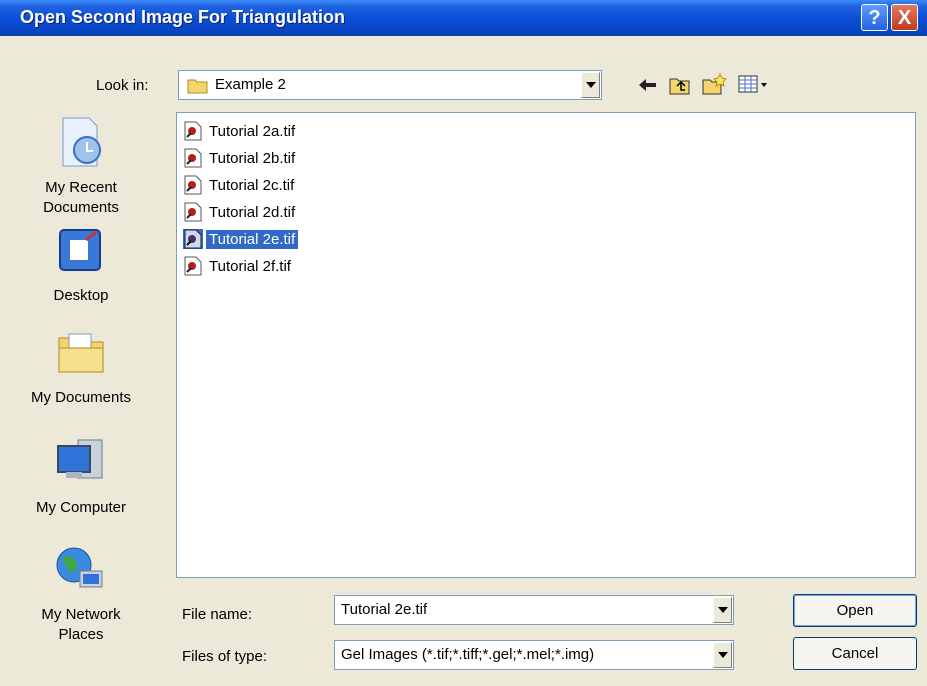  I want to click on file-name-dropdown-arrow, so click(722, 610).